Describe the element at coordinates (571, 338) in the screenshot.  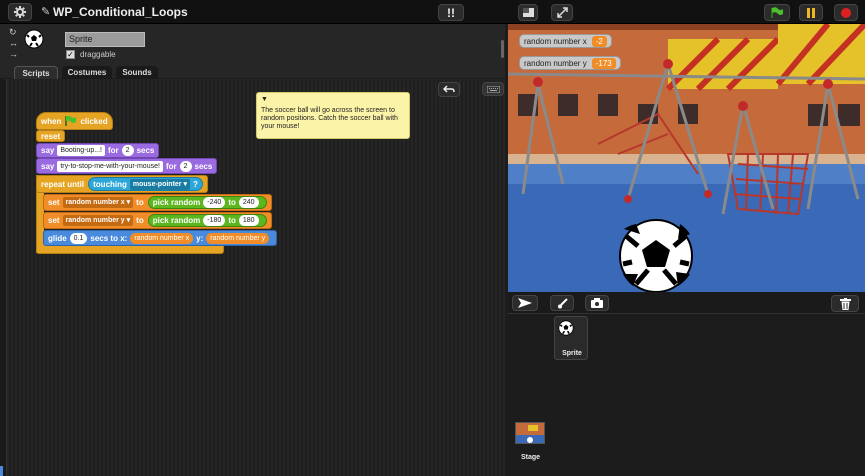
I see `sprite-tile: Sprite` at that location.